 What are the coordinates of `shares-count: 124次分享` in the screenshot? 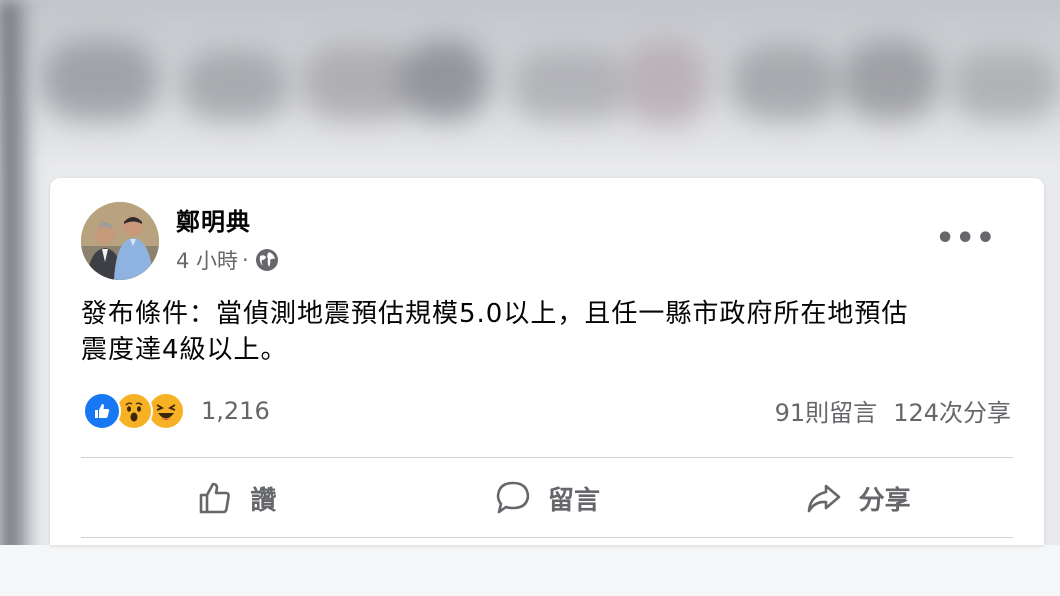 It's located at (952, 410).